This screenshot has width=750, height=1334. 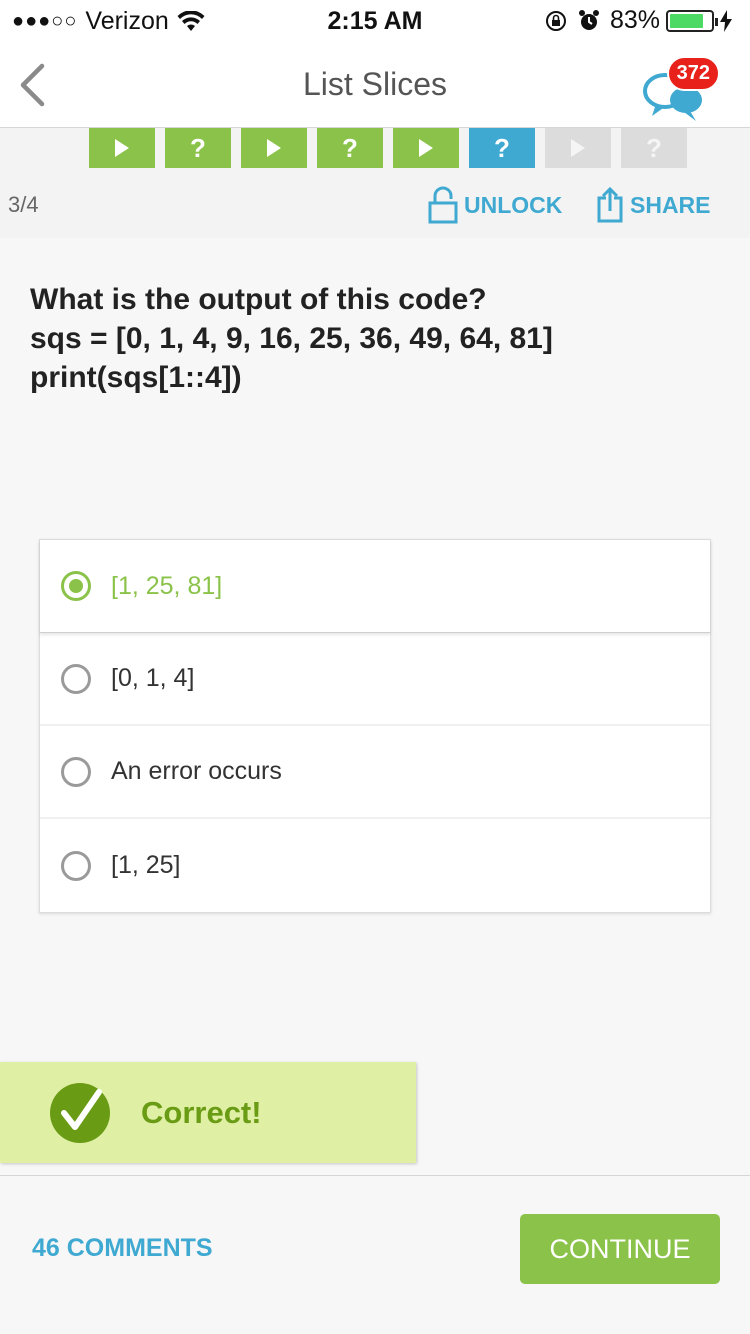 I want to click on answer-option: [0, 1, 4], so click(x=375, y=679).